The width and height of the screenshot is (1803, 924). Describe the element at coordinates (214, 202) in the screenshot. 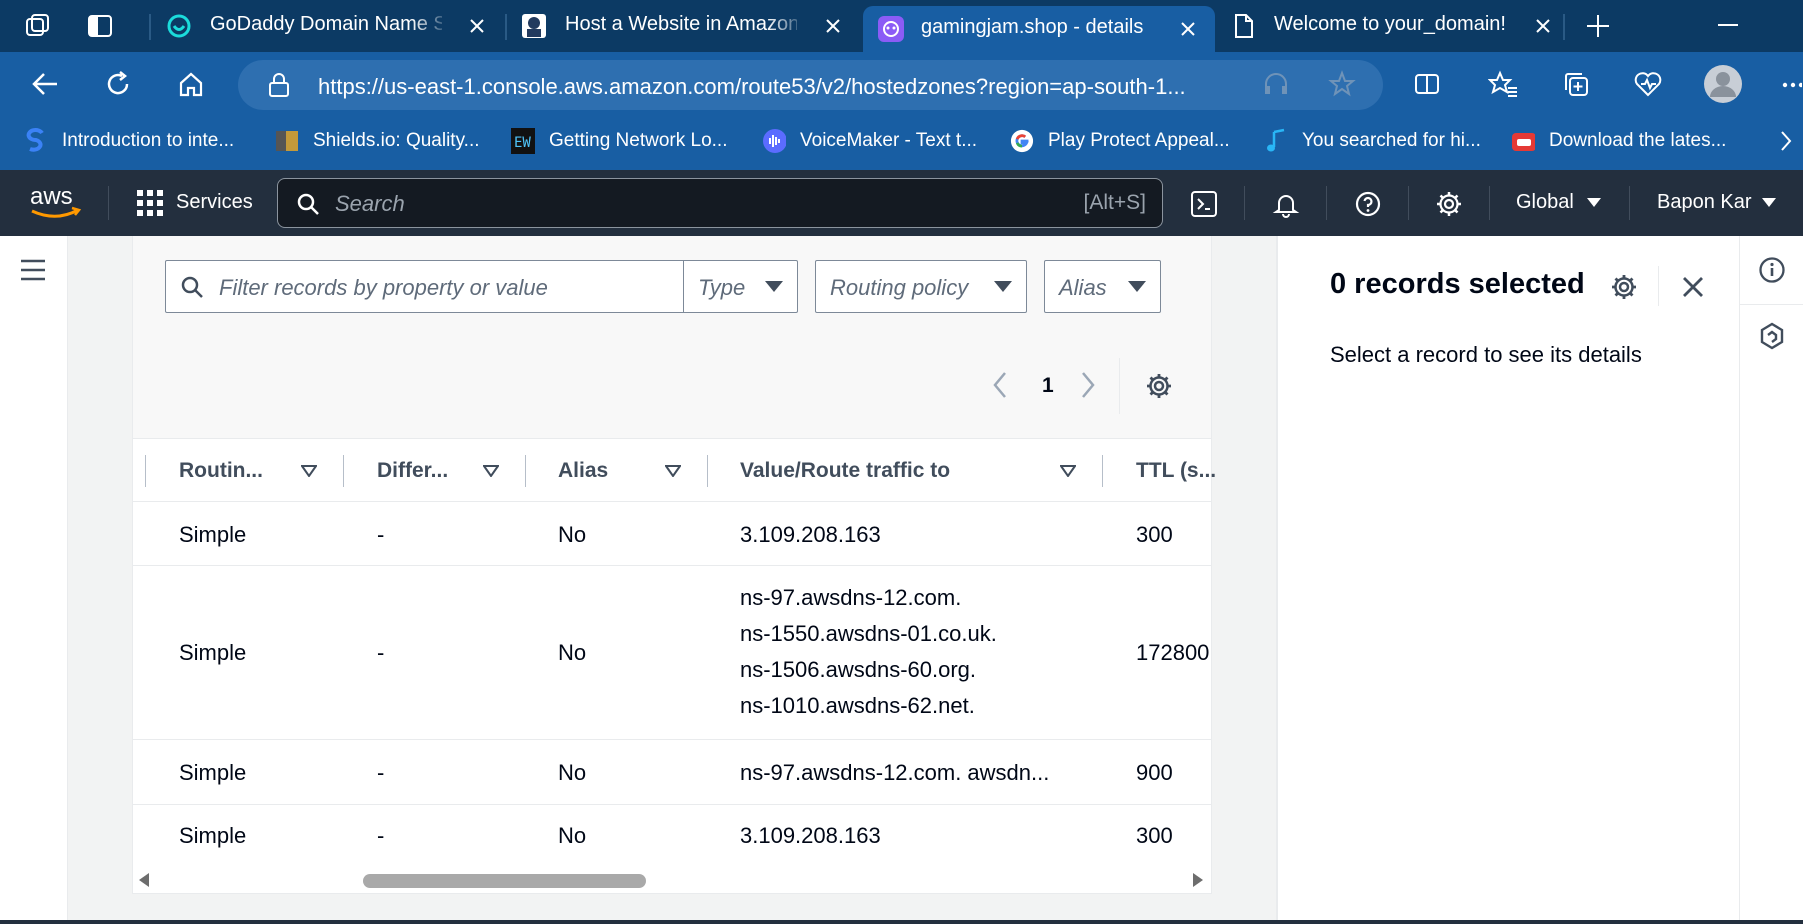

I see `services-menu-button: Services` at that location.